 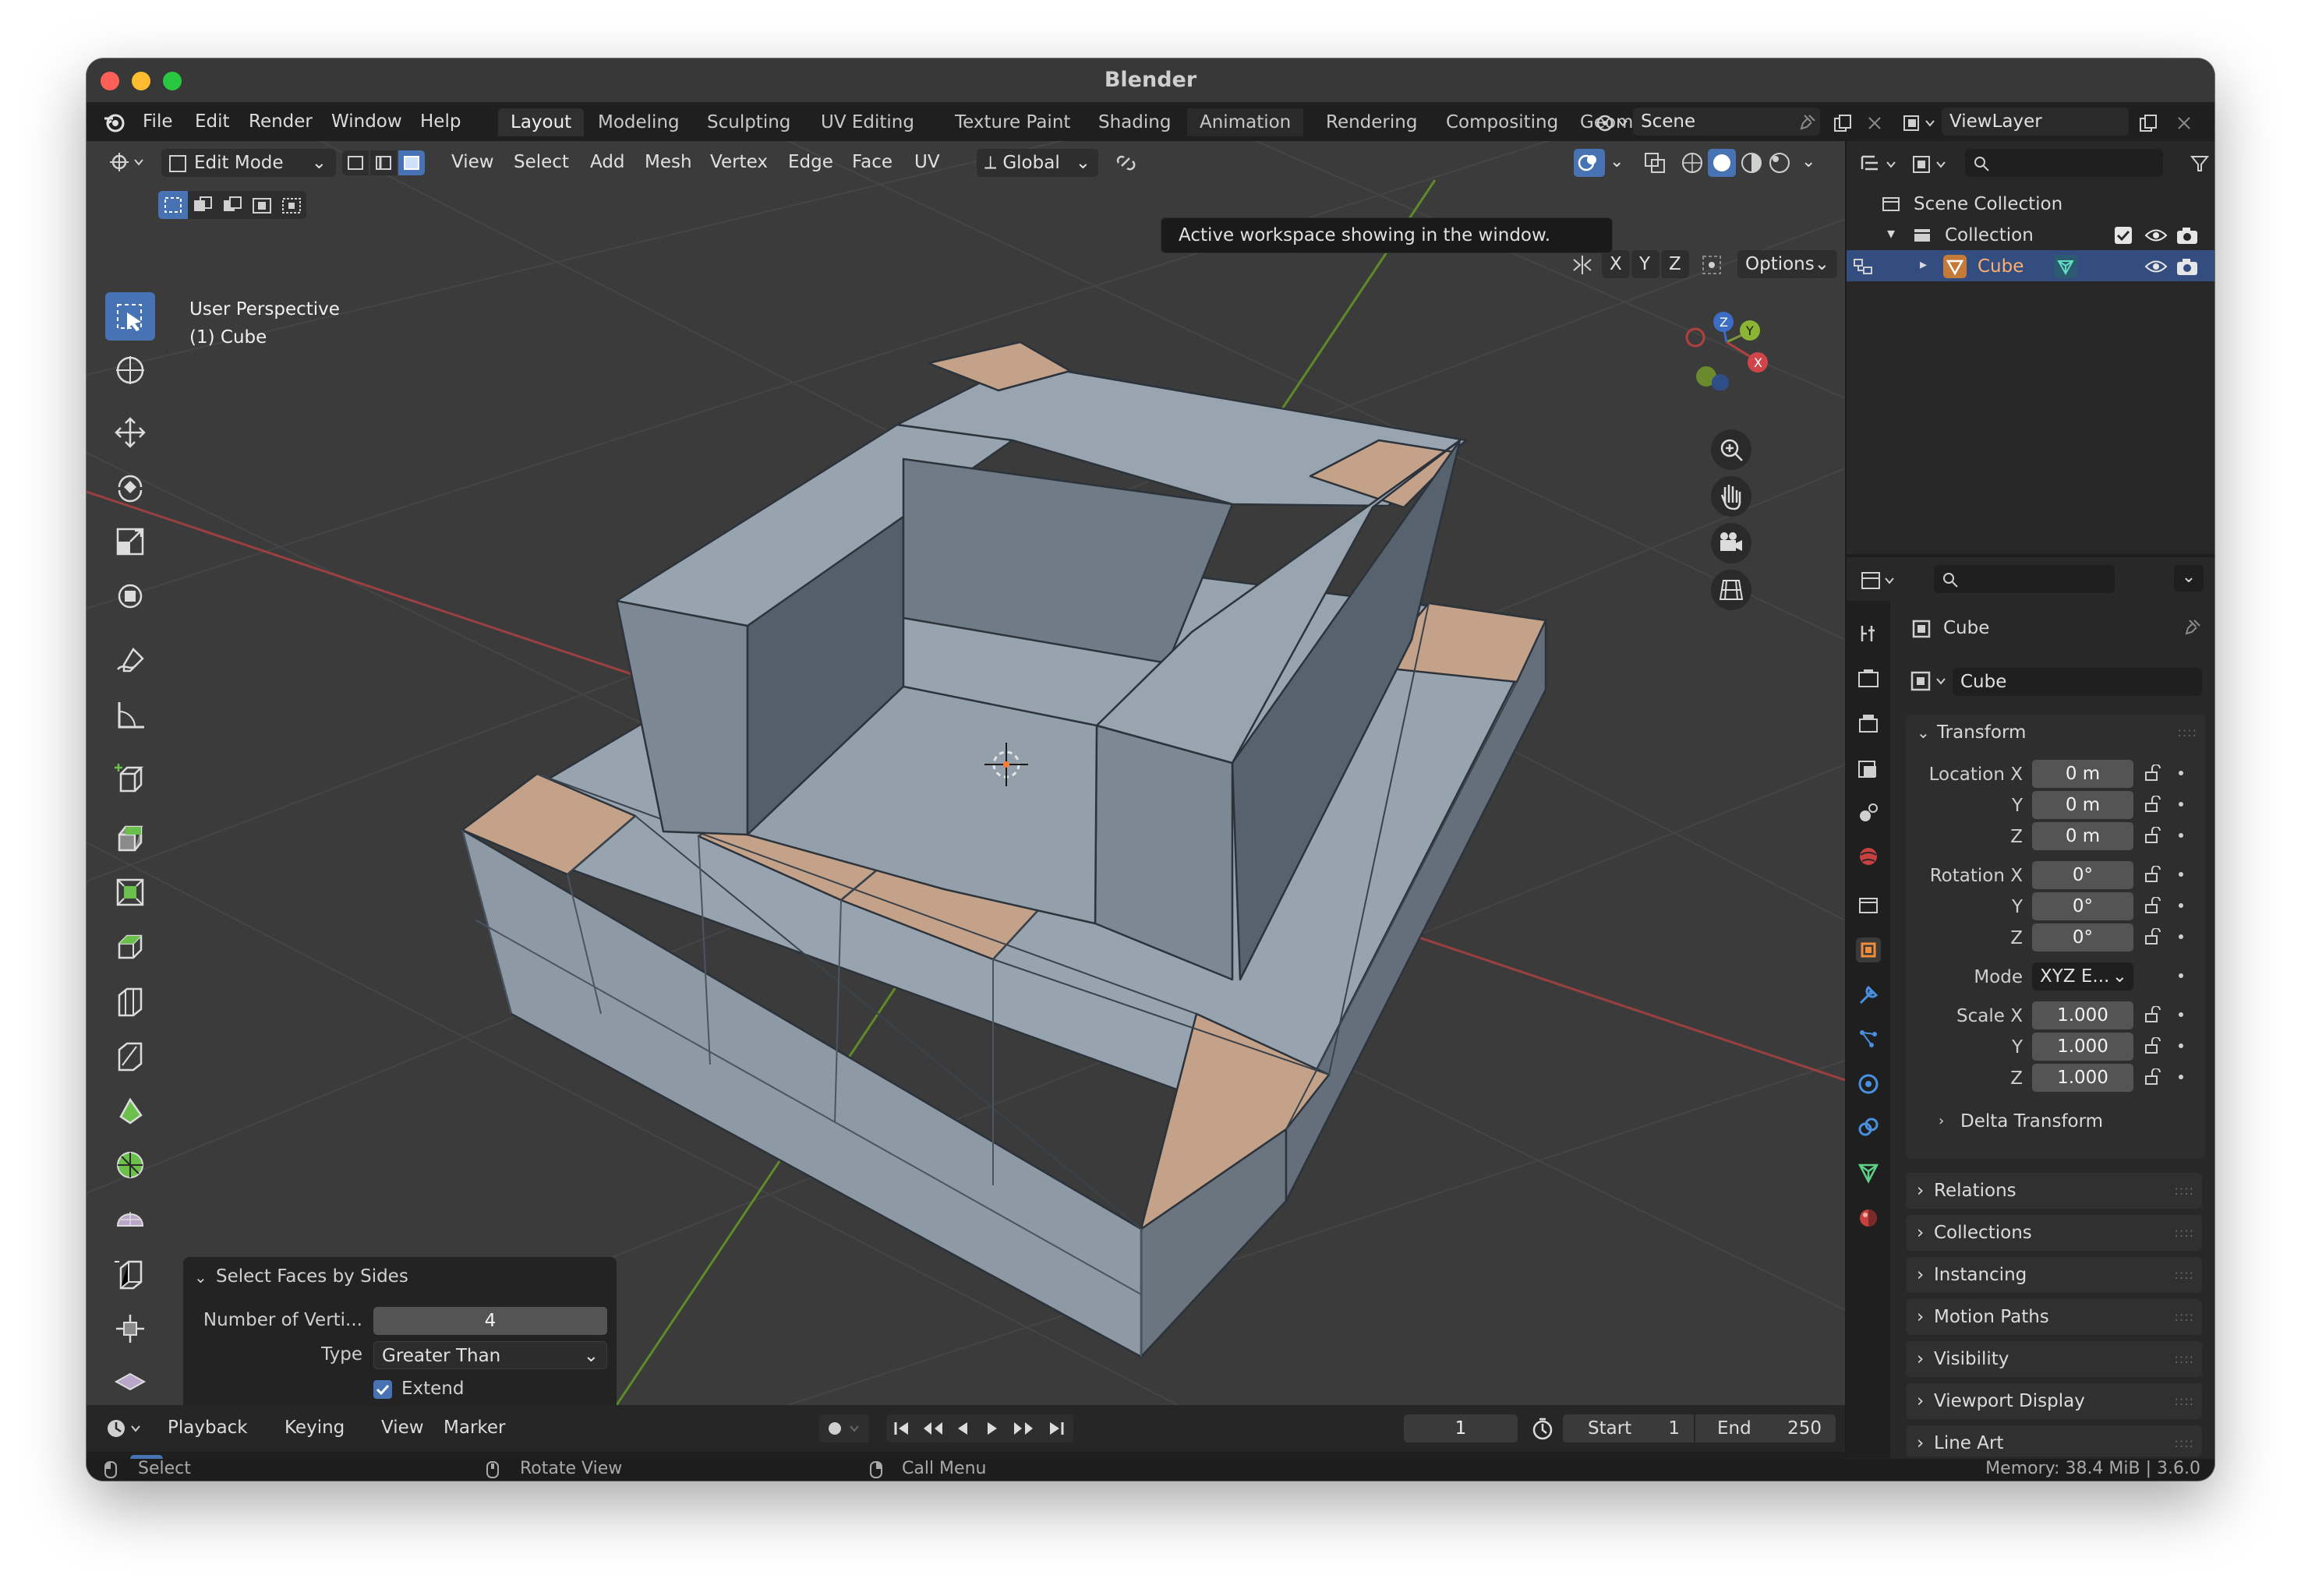 I want to click on end-frame-field: End 250, so click(x=1765, y=1428).